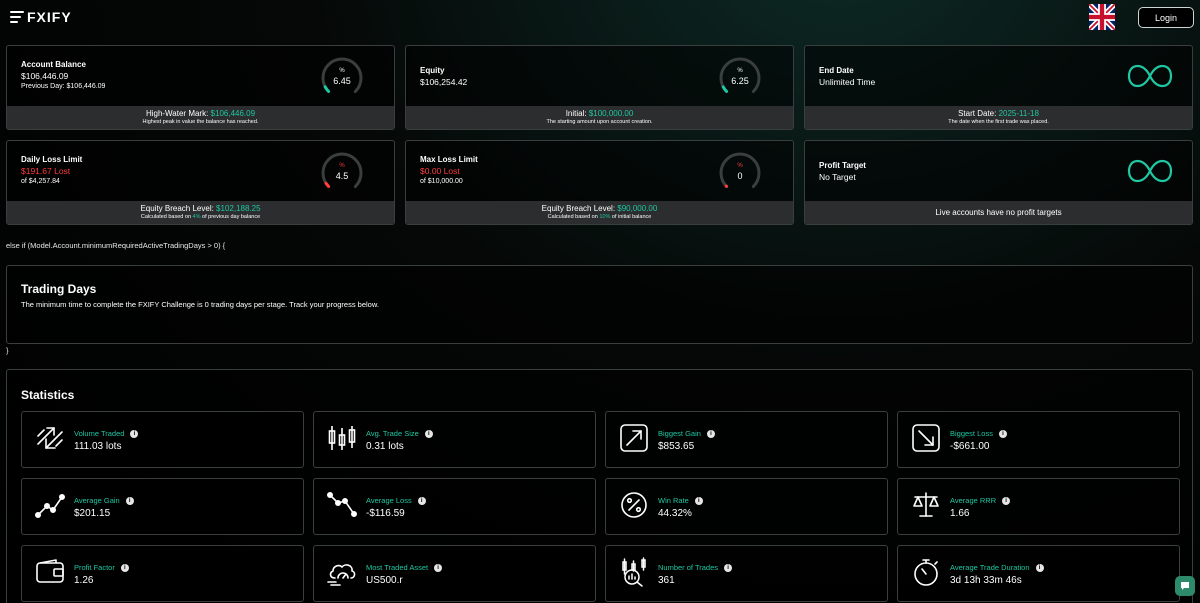  What do you see at coordinates (341, 575) in the screenshot?
I see `speed-cloud-icon` at bounding box center [341, 575].